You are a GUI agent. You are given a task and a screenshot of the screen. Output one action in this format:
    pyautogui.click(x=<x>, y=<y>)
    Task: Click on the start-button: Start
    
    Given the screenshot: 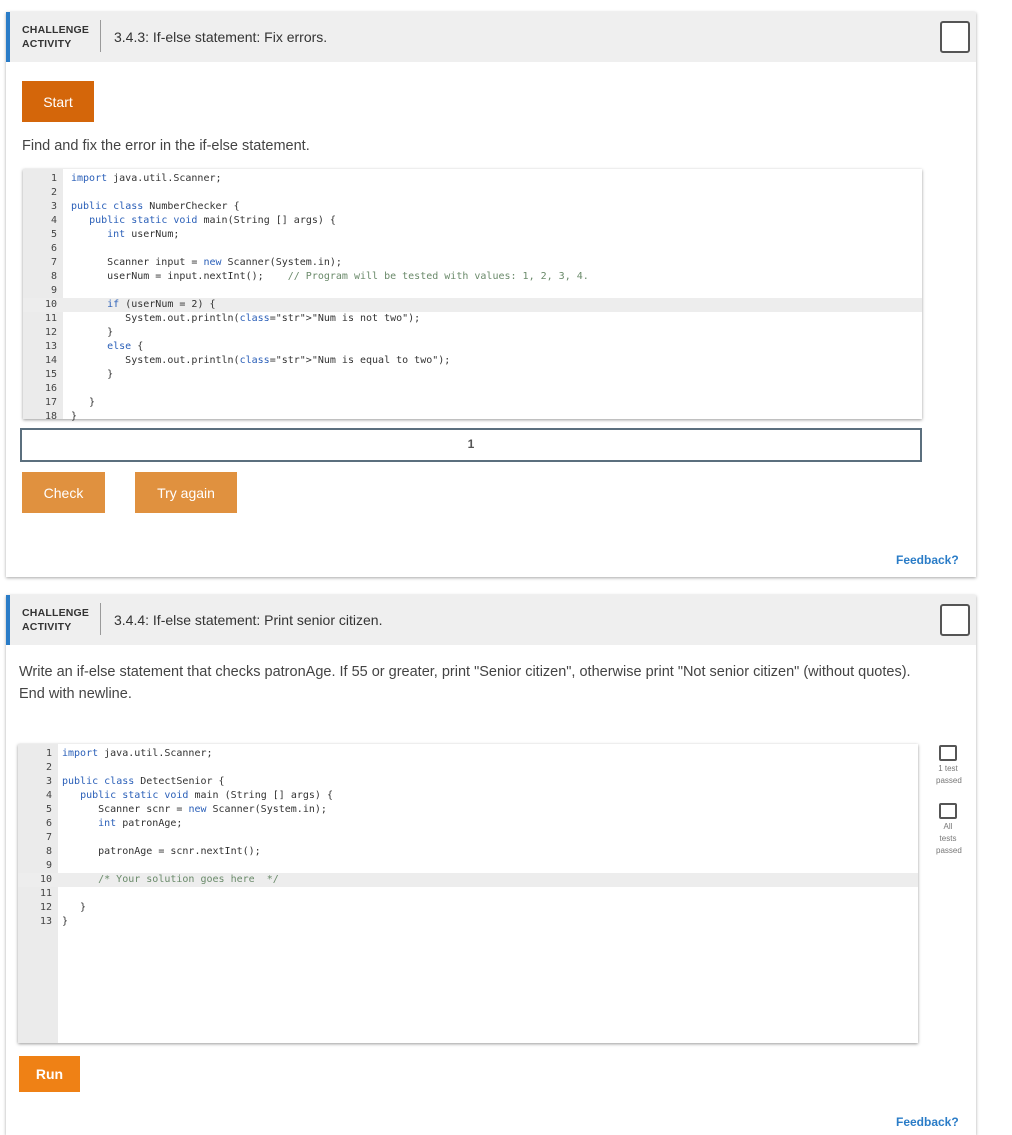 What is the action you would take?
    pyautogui.click(x=58, y=101)
    